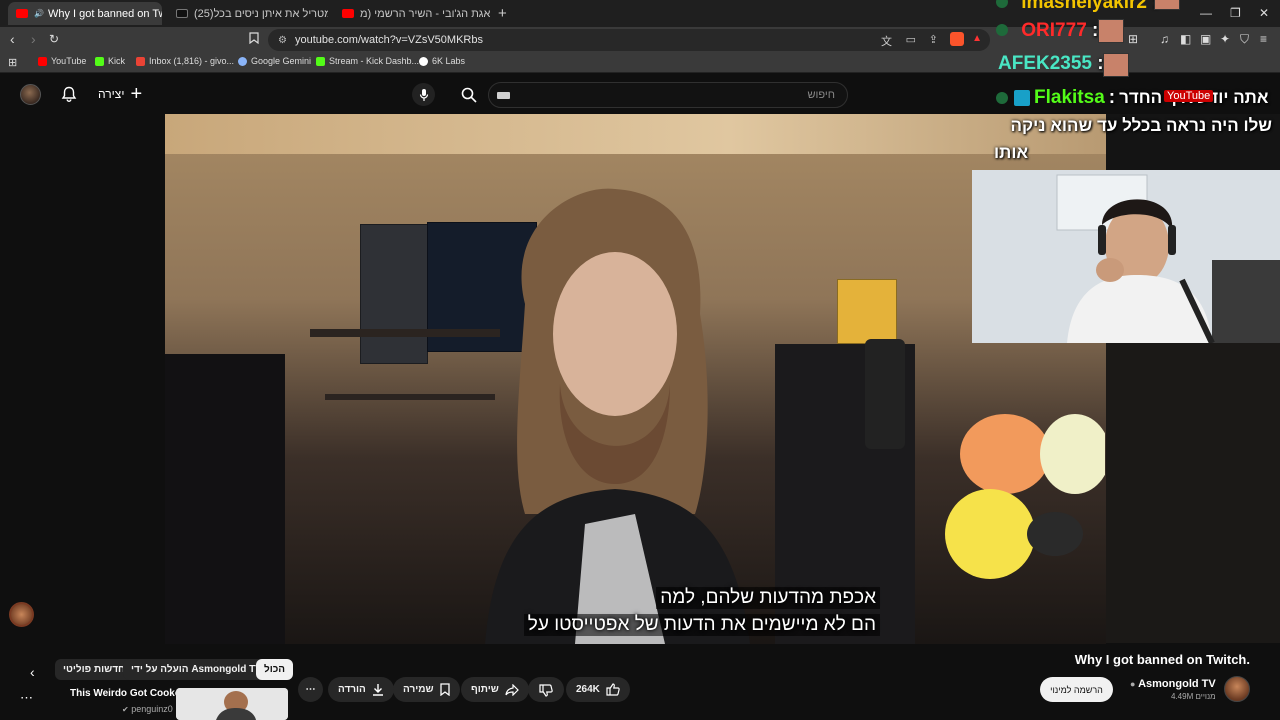  What do you see at coordinates (668, 95) in the screenshot?
I see `search-input: חיפוש` at bounding box center [668, 95].